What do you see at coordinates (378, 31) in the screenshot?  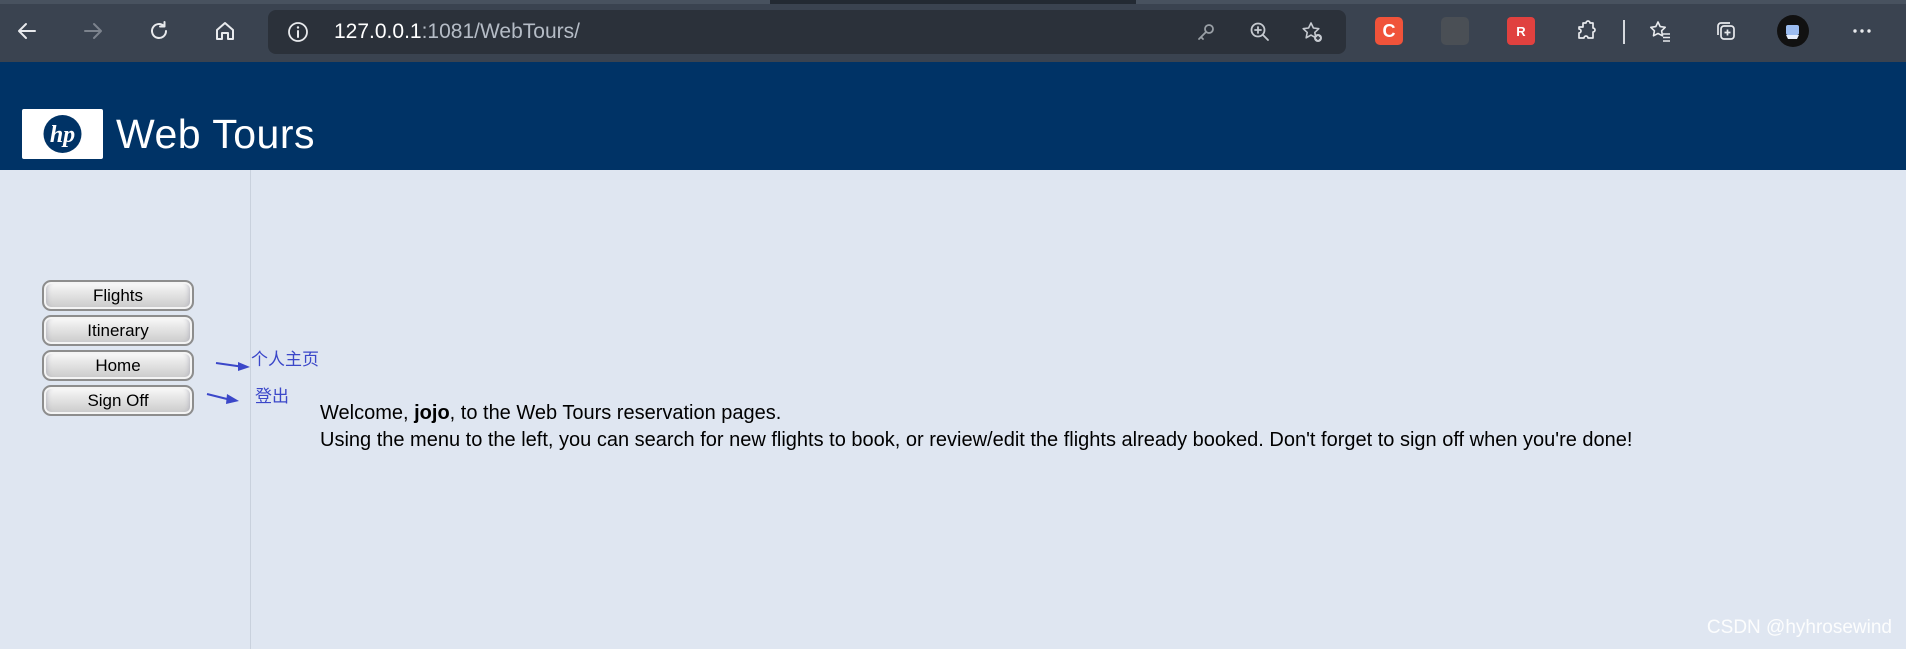 I see `url-host: 127.0.0.1` at bounding box center [378, 31].